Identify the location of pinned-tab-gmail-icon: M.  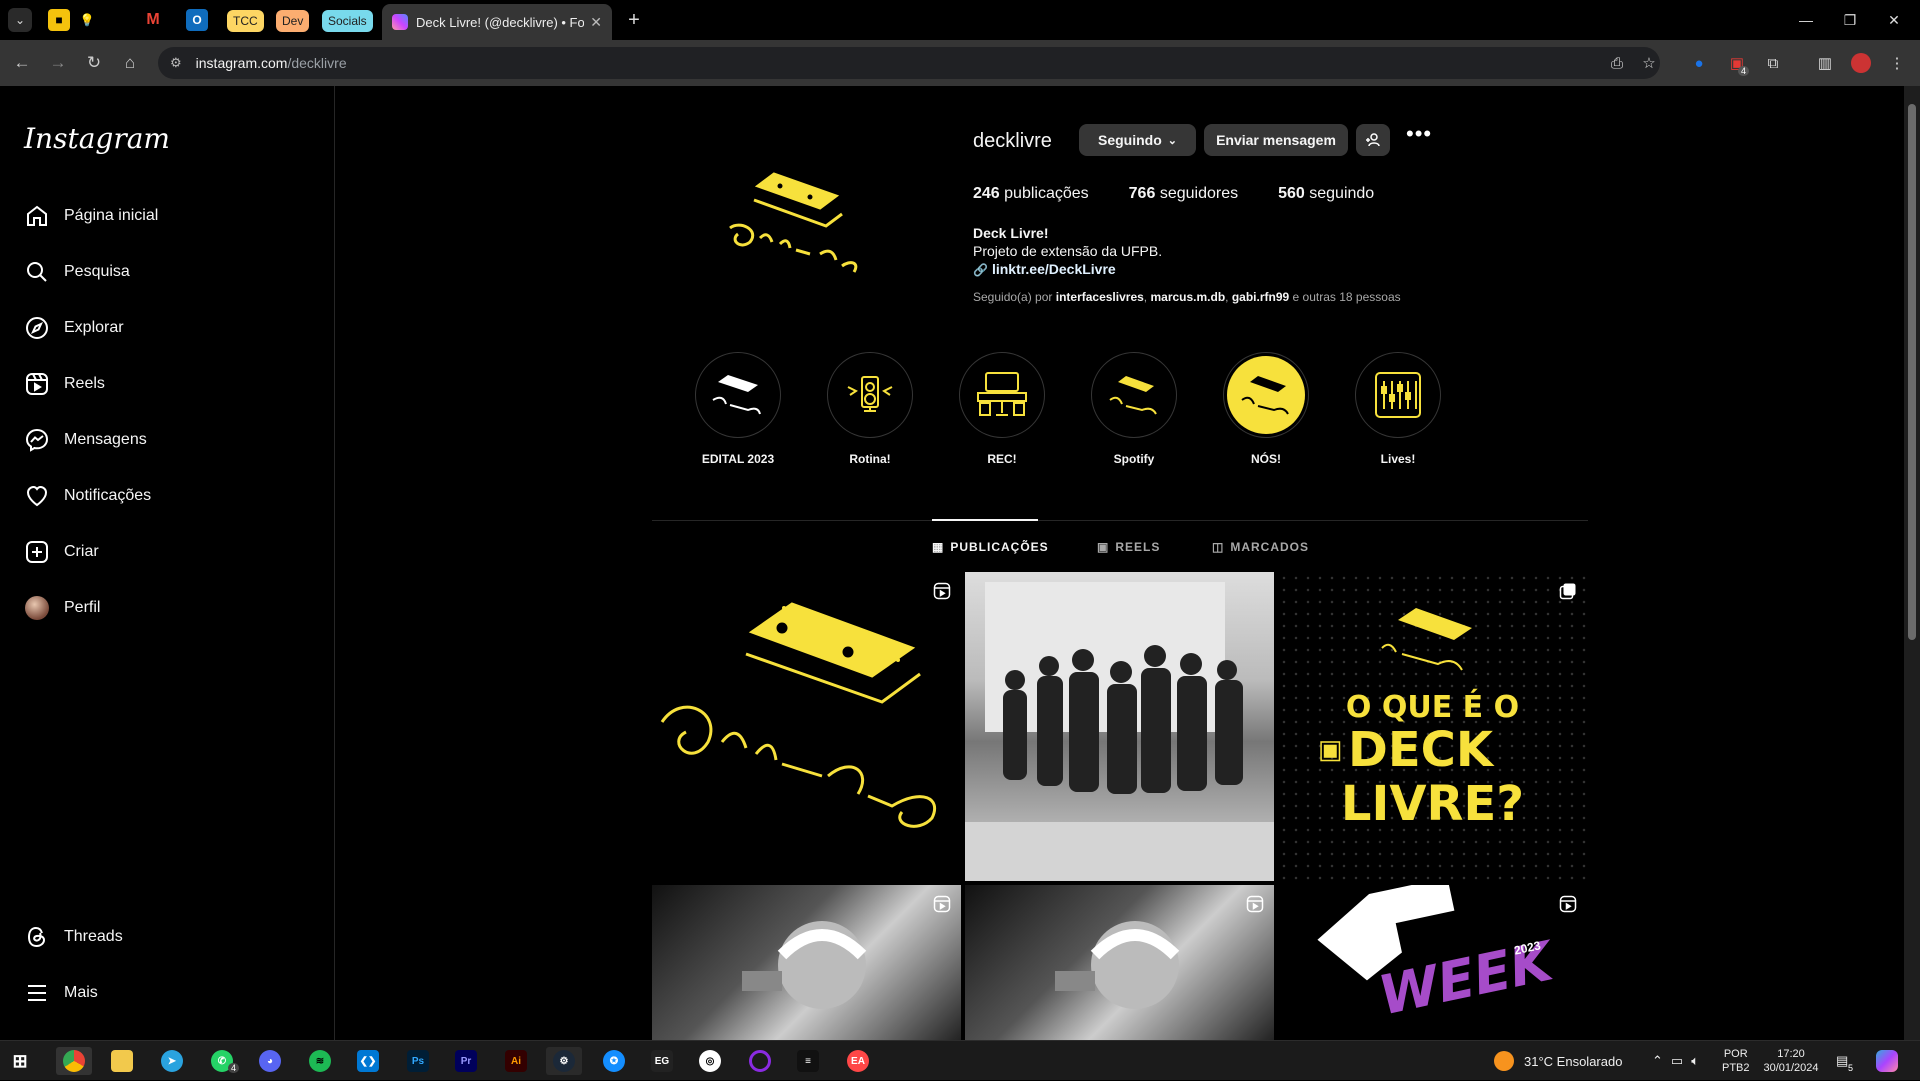
(153, 20).